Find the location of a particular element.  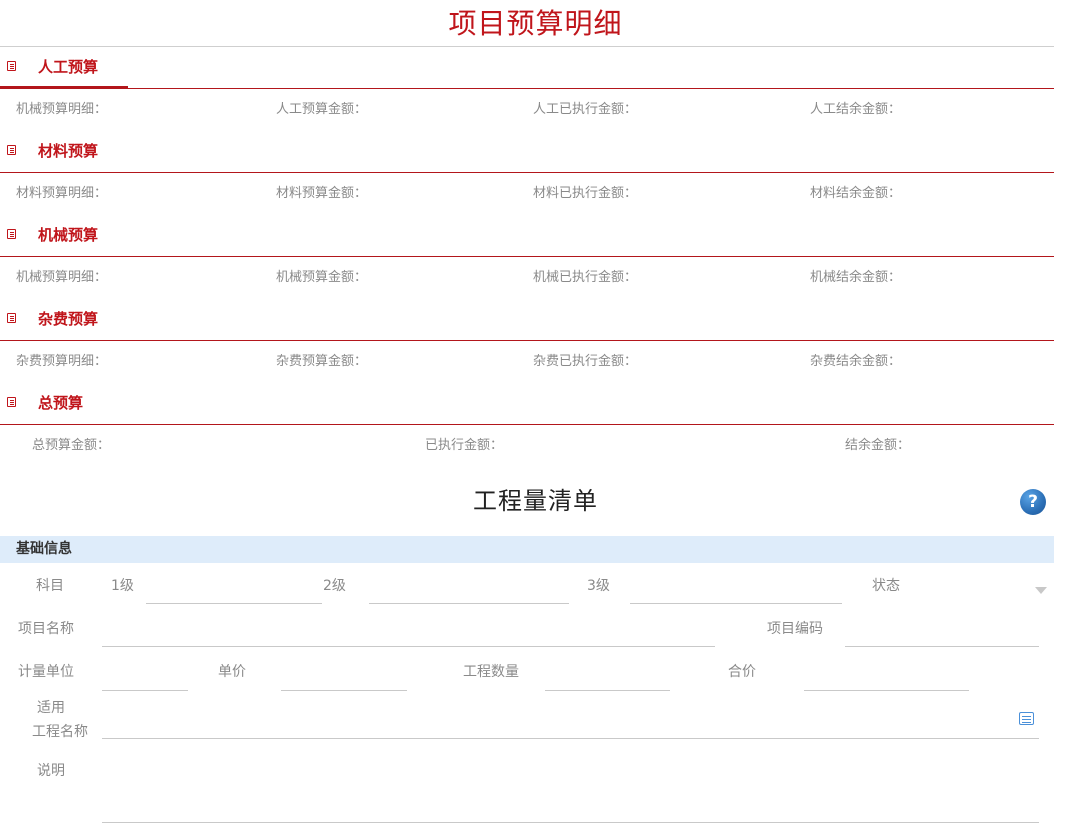

field-label: 杂费预算明细： is located at coordinates (62, 361).